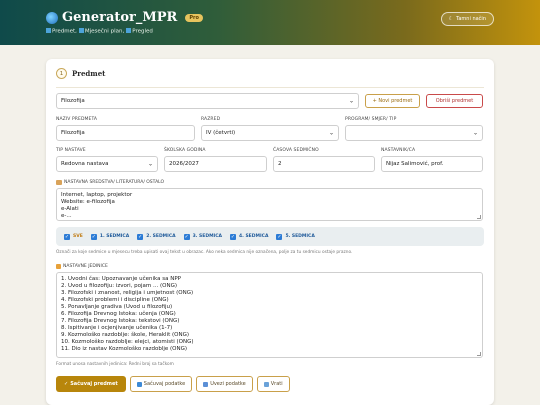 The height and width of the screenshot is (405, 540). What do you see at coordinates (77, 119) in the screenshot?
I see `subject-name-label: NAZIV PREDMETA` at bounding box center [77, 119].